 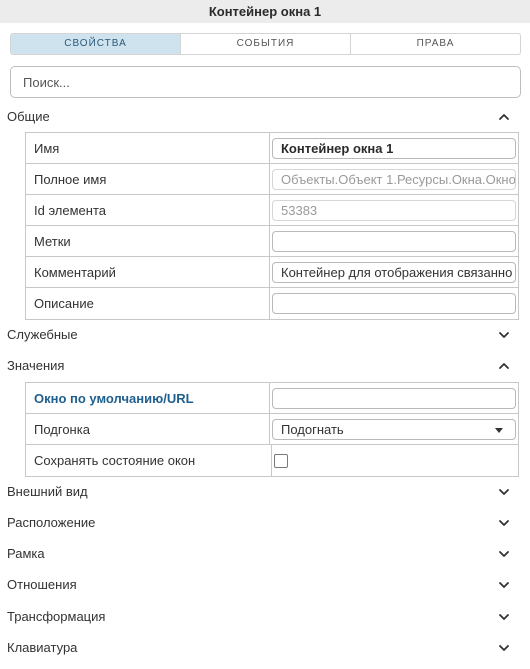 What do you see at coordinates (265, 553) in the screenshot?
I see `section-frame-header: Рамка` at bounding box center [265, 553].